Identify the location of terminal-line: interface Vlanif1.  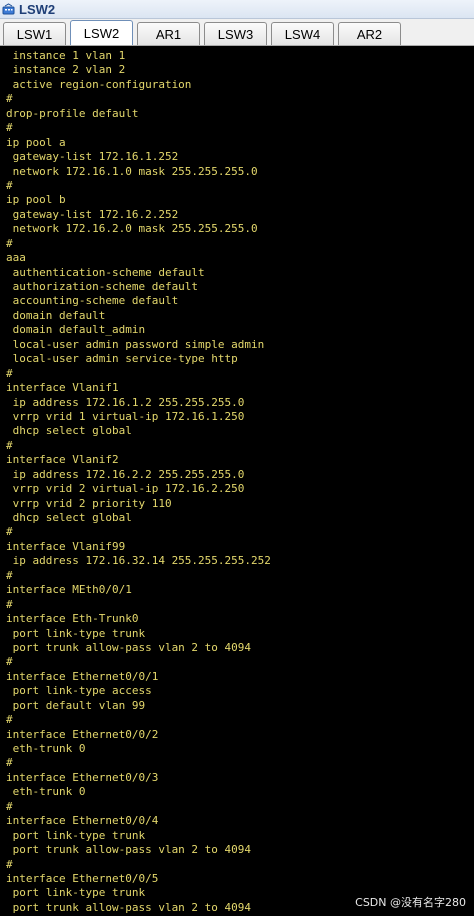
(62, 388).